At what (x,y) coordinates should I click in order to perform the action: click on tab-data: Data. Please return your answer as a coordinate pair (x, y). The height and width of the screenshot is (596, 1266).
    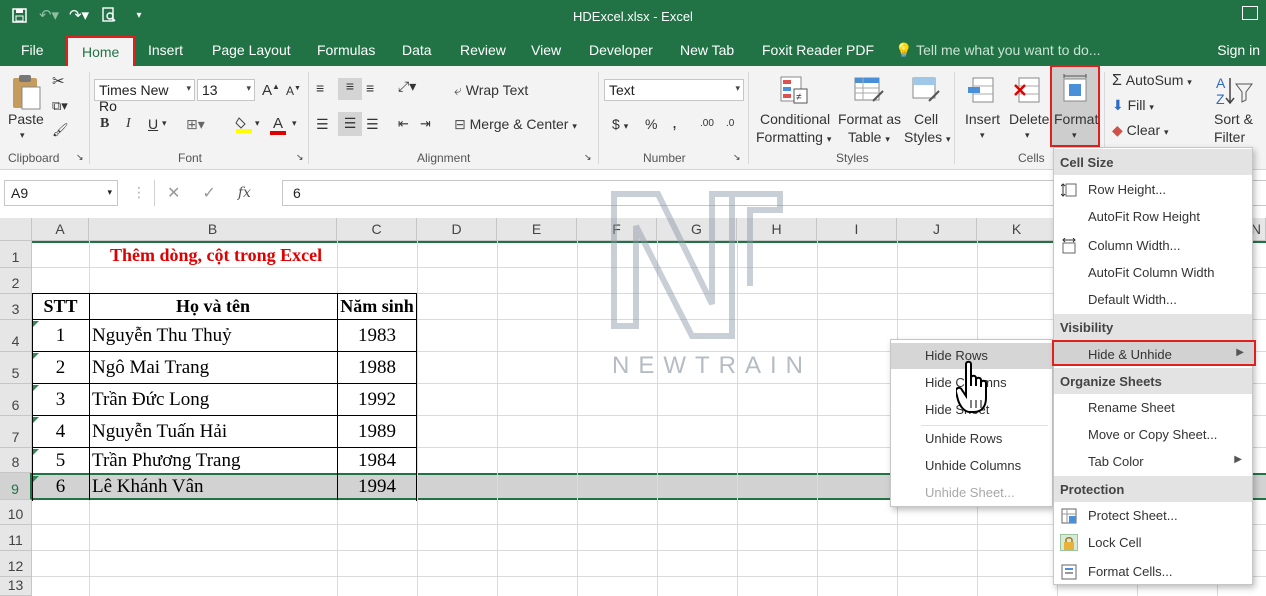
    Looking at the image, I should click on (417, 50).